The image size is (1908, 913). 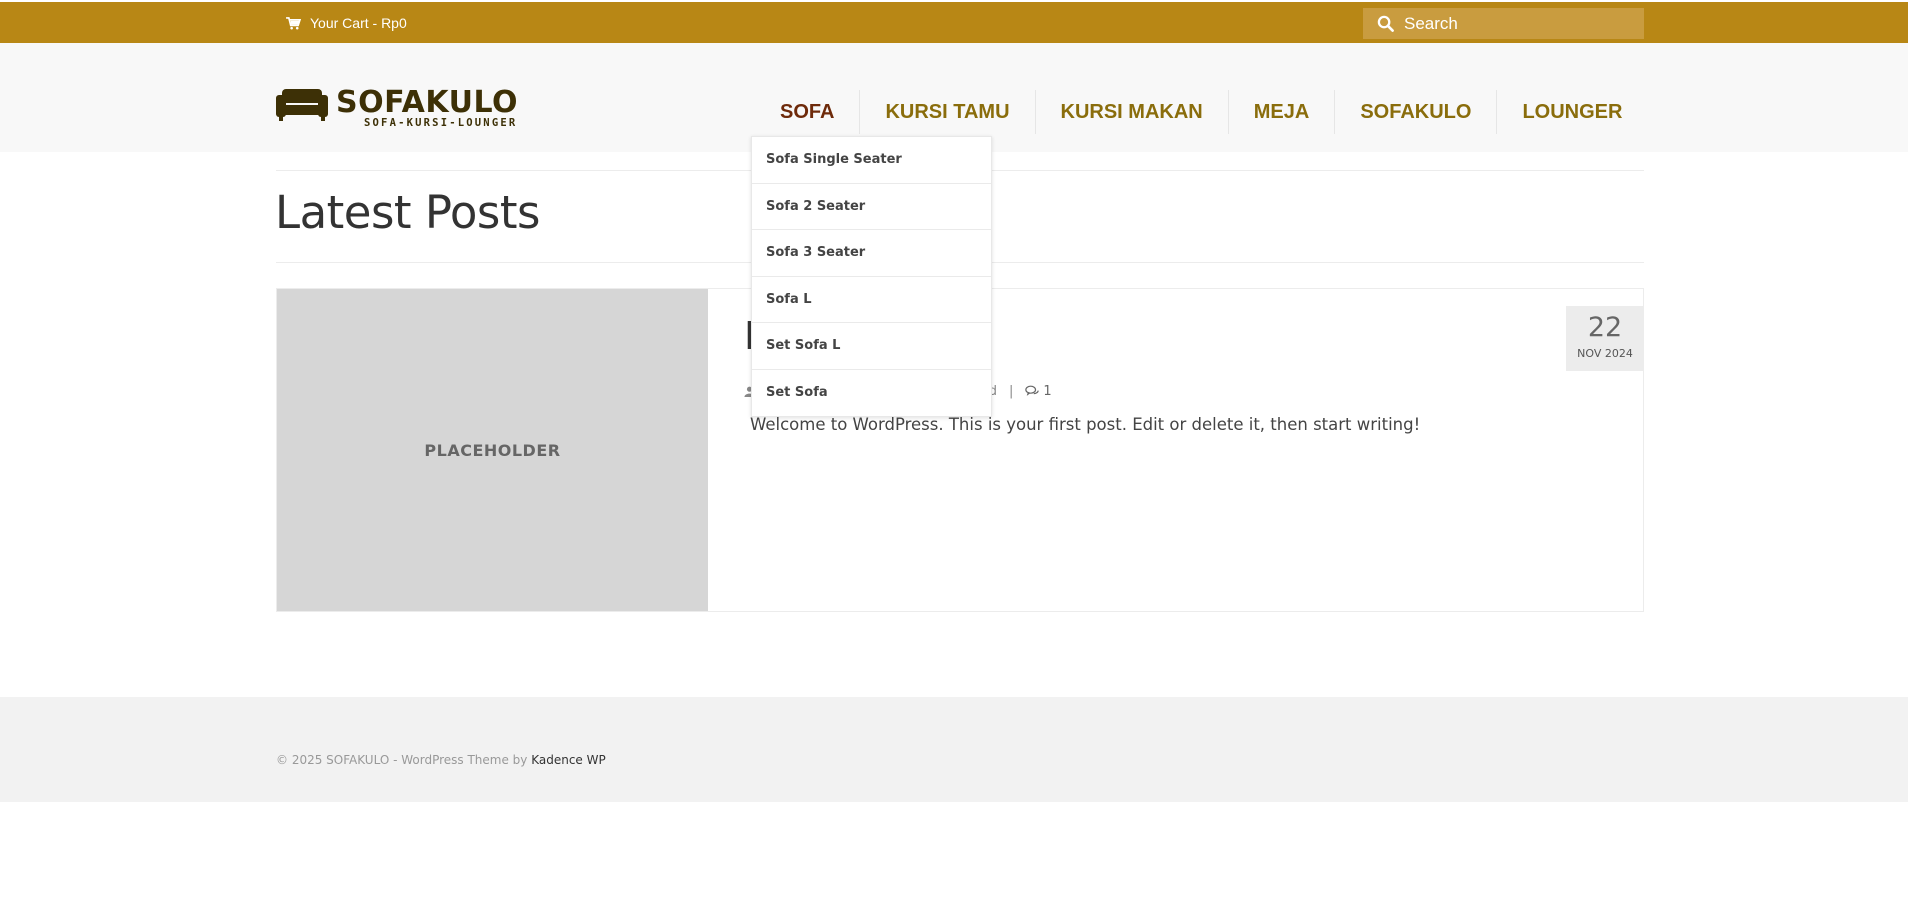 What do you see at coordinates (871, 300) in the screenshot?
I see `submenu-item-sofa-l: Sofa L` at bounding box center [871, 300].